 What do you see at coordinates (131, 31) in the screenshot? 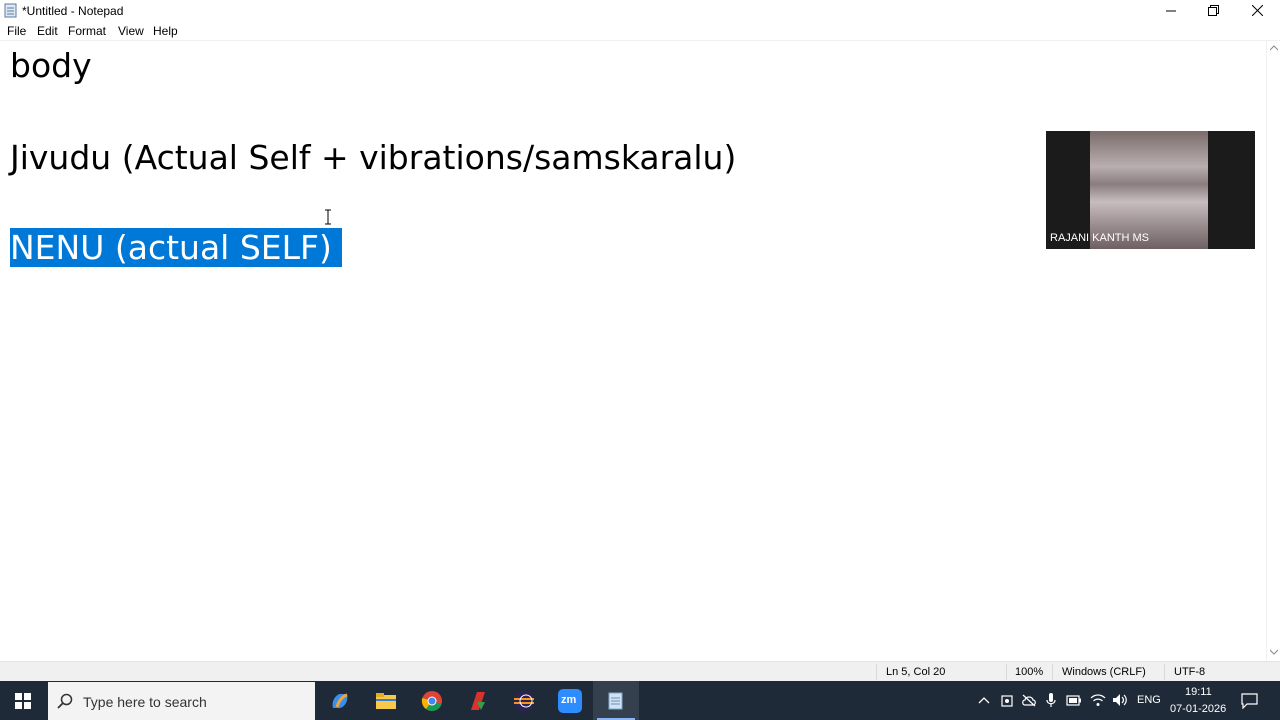
I see `menu-view: View` at bounding box center [131, 31].